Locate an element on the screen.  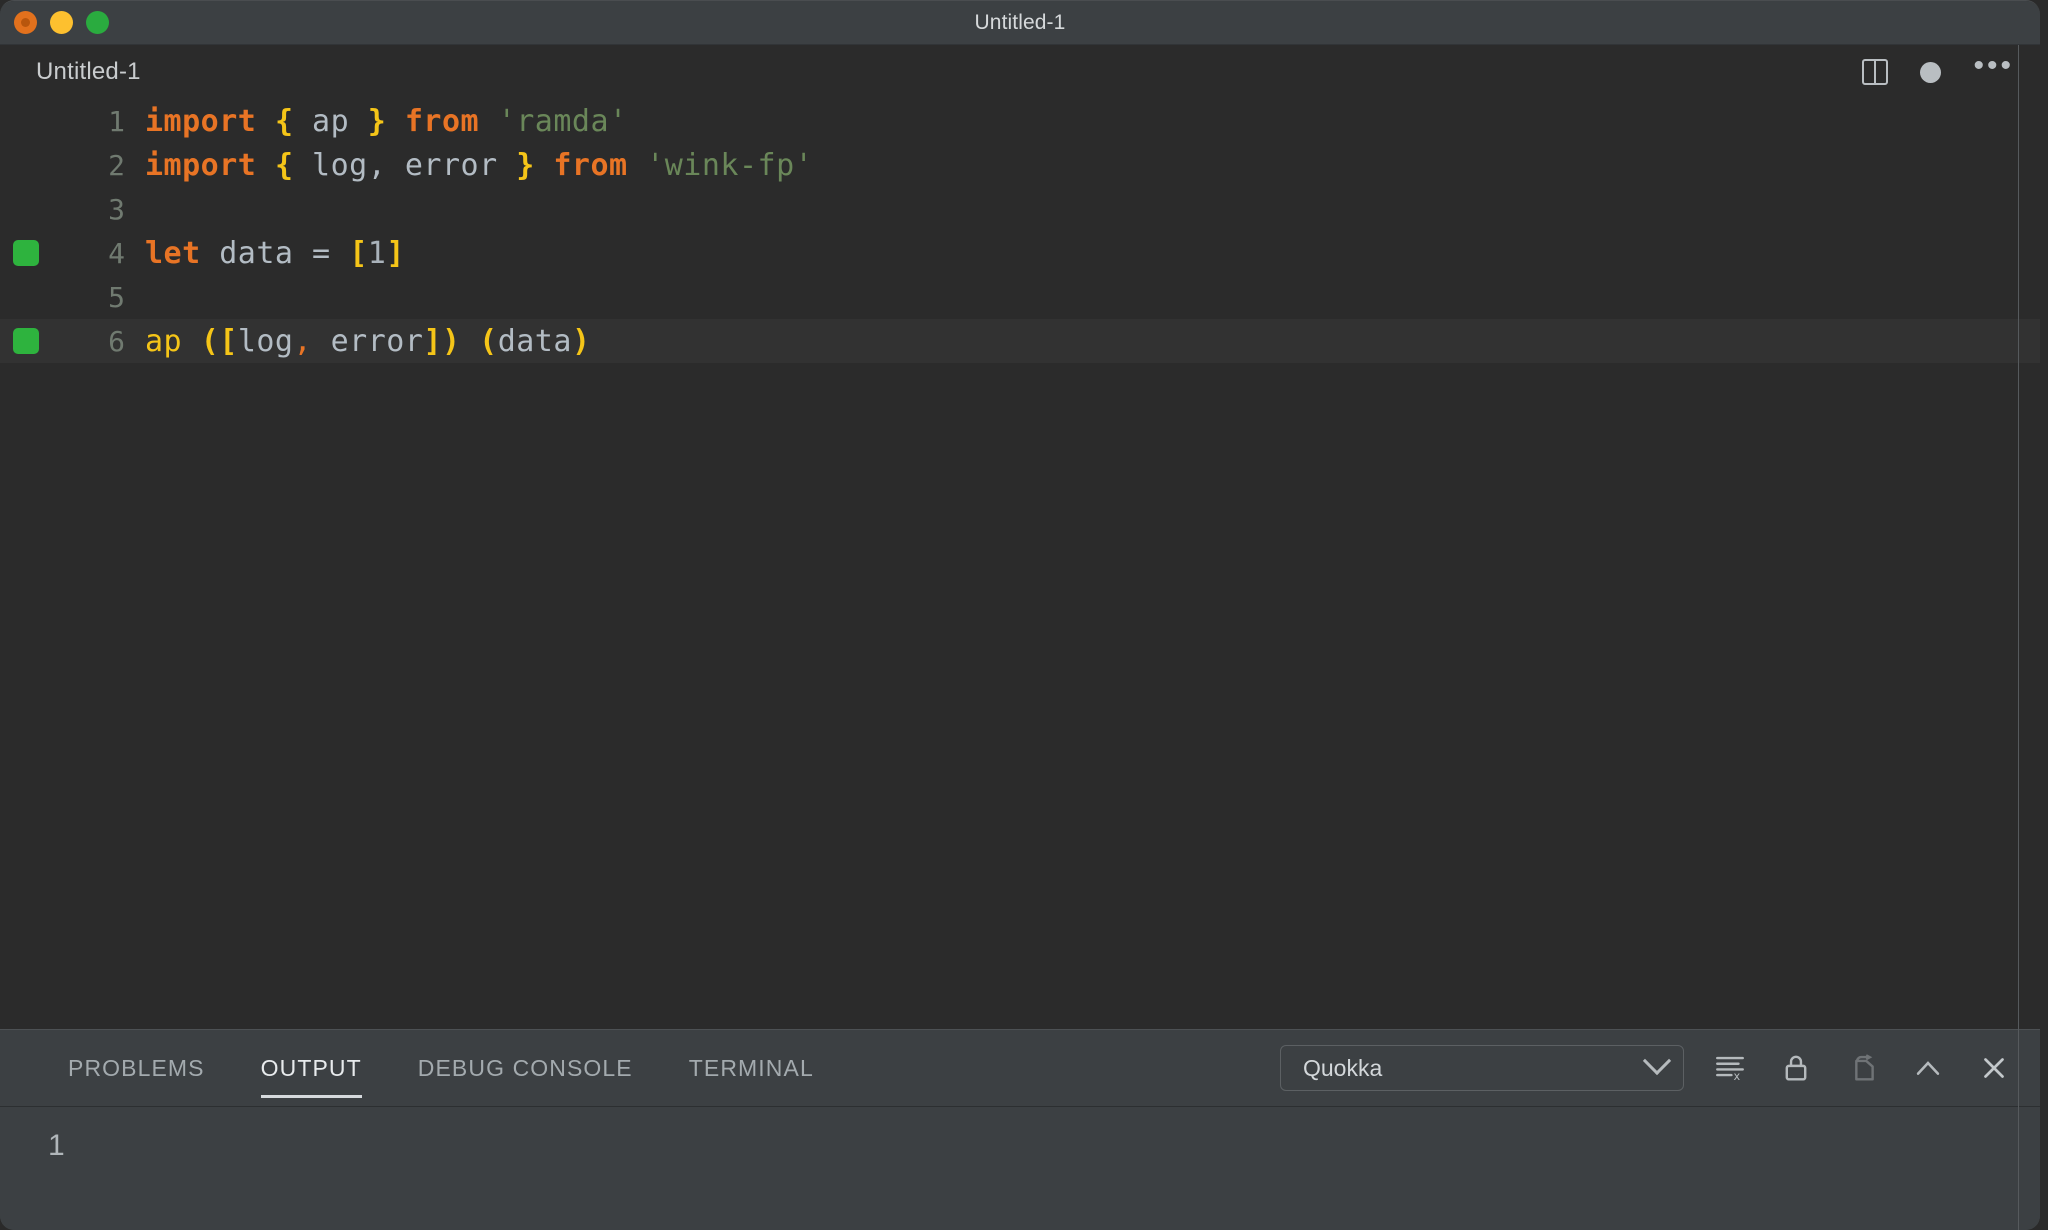
panel-tab-debug-console: DEBUG CONSOLE is located at coordinates (525, 1068).